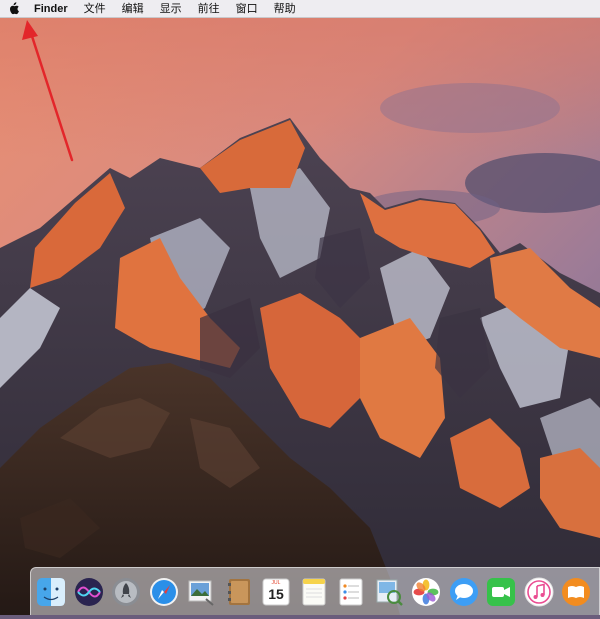 The height and width of the screenshot is (619, 600). Describe the element at coordinates (48, 91) in the screenshot. I see `annotation-arrow` at that location.